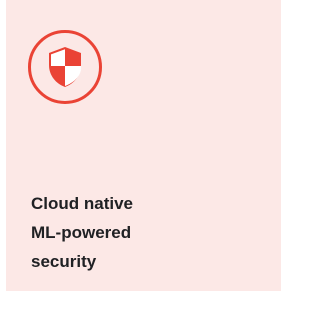  What do you see at coordinates (82, 203) in the screenshot?
I see `card-title-line-1: Cloud native` at bounding box center [82, 203].